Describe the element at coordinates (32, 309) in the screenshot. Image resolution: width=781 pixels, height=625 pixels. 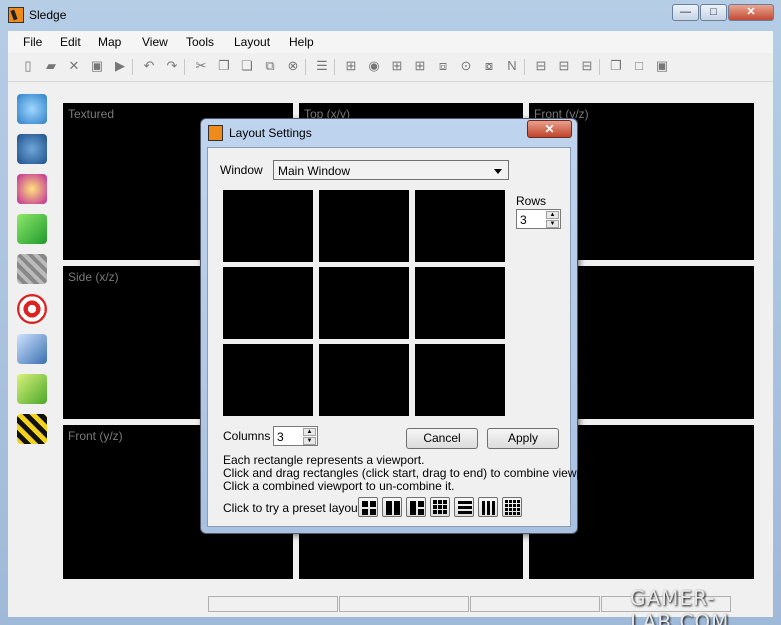
I see `decal-tool-icon` at that location.